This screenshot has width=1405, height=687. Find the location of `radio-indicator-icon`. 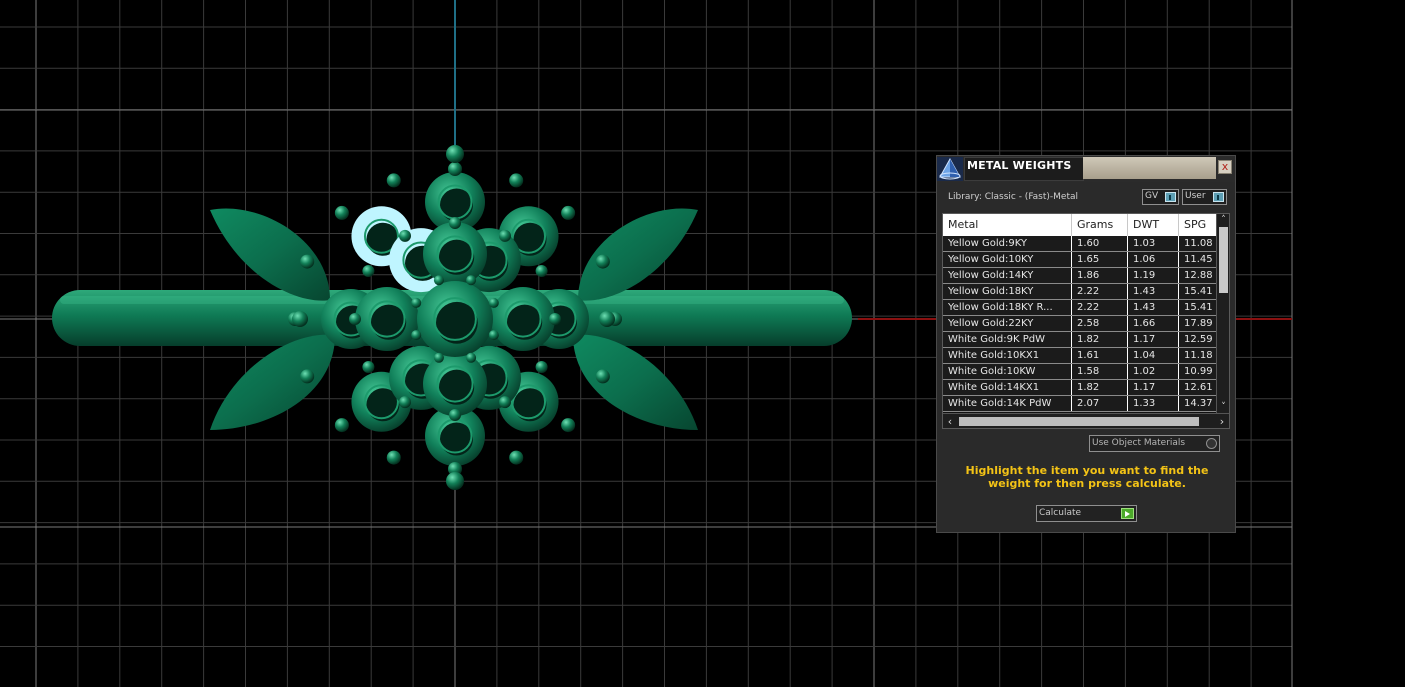

radio-indicator-icon is located at coordinates (1211, 443).